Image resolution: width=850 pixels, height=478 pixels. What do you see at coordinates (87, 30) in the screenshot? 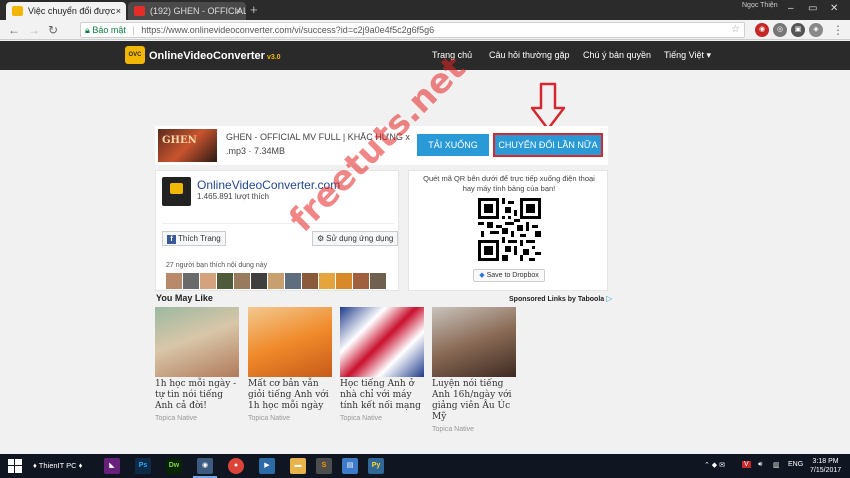
I see `lock-icon: 🔒︎` at bounding box center [87, 30].